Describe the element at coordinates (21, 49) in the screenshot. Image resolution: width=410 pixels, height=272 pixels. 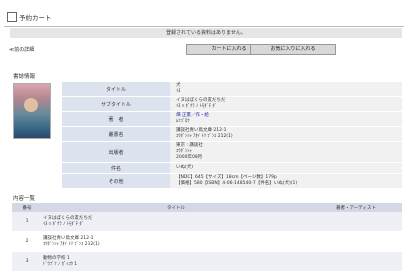
I see `back-link: ≪前の詳細` at that location.